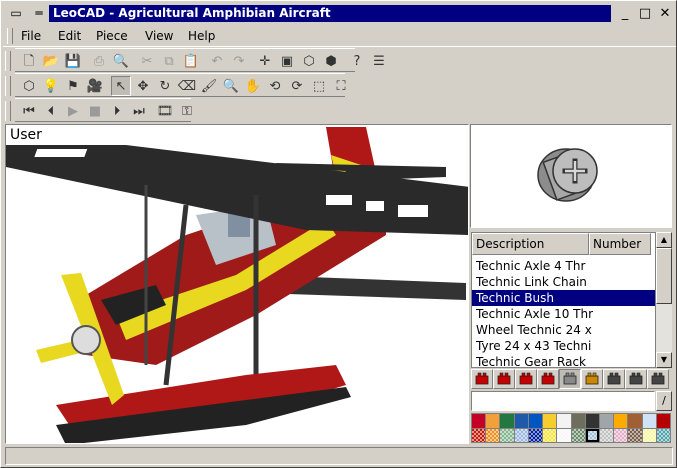 The width and height of the screenshot is (677, 468). Describe the element at coordinates (139, 111) in the screenshot. I see `last-frame-icon: ⏭` at that location.